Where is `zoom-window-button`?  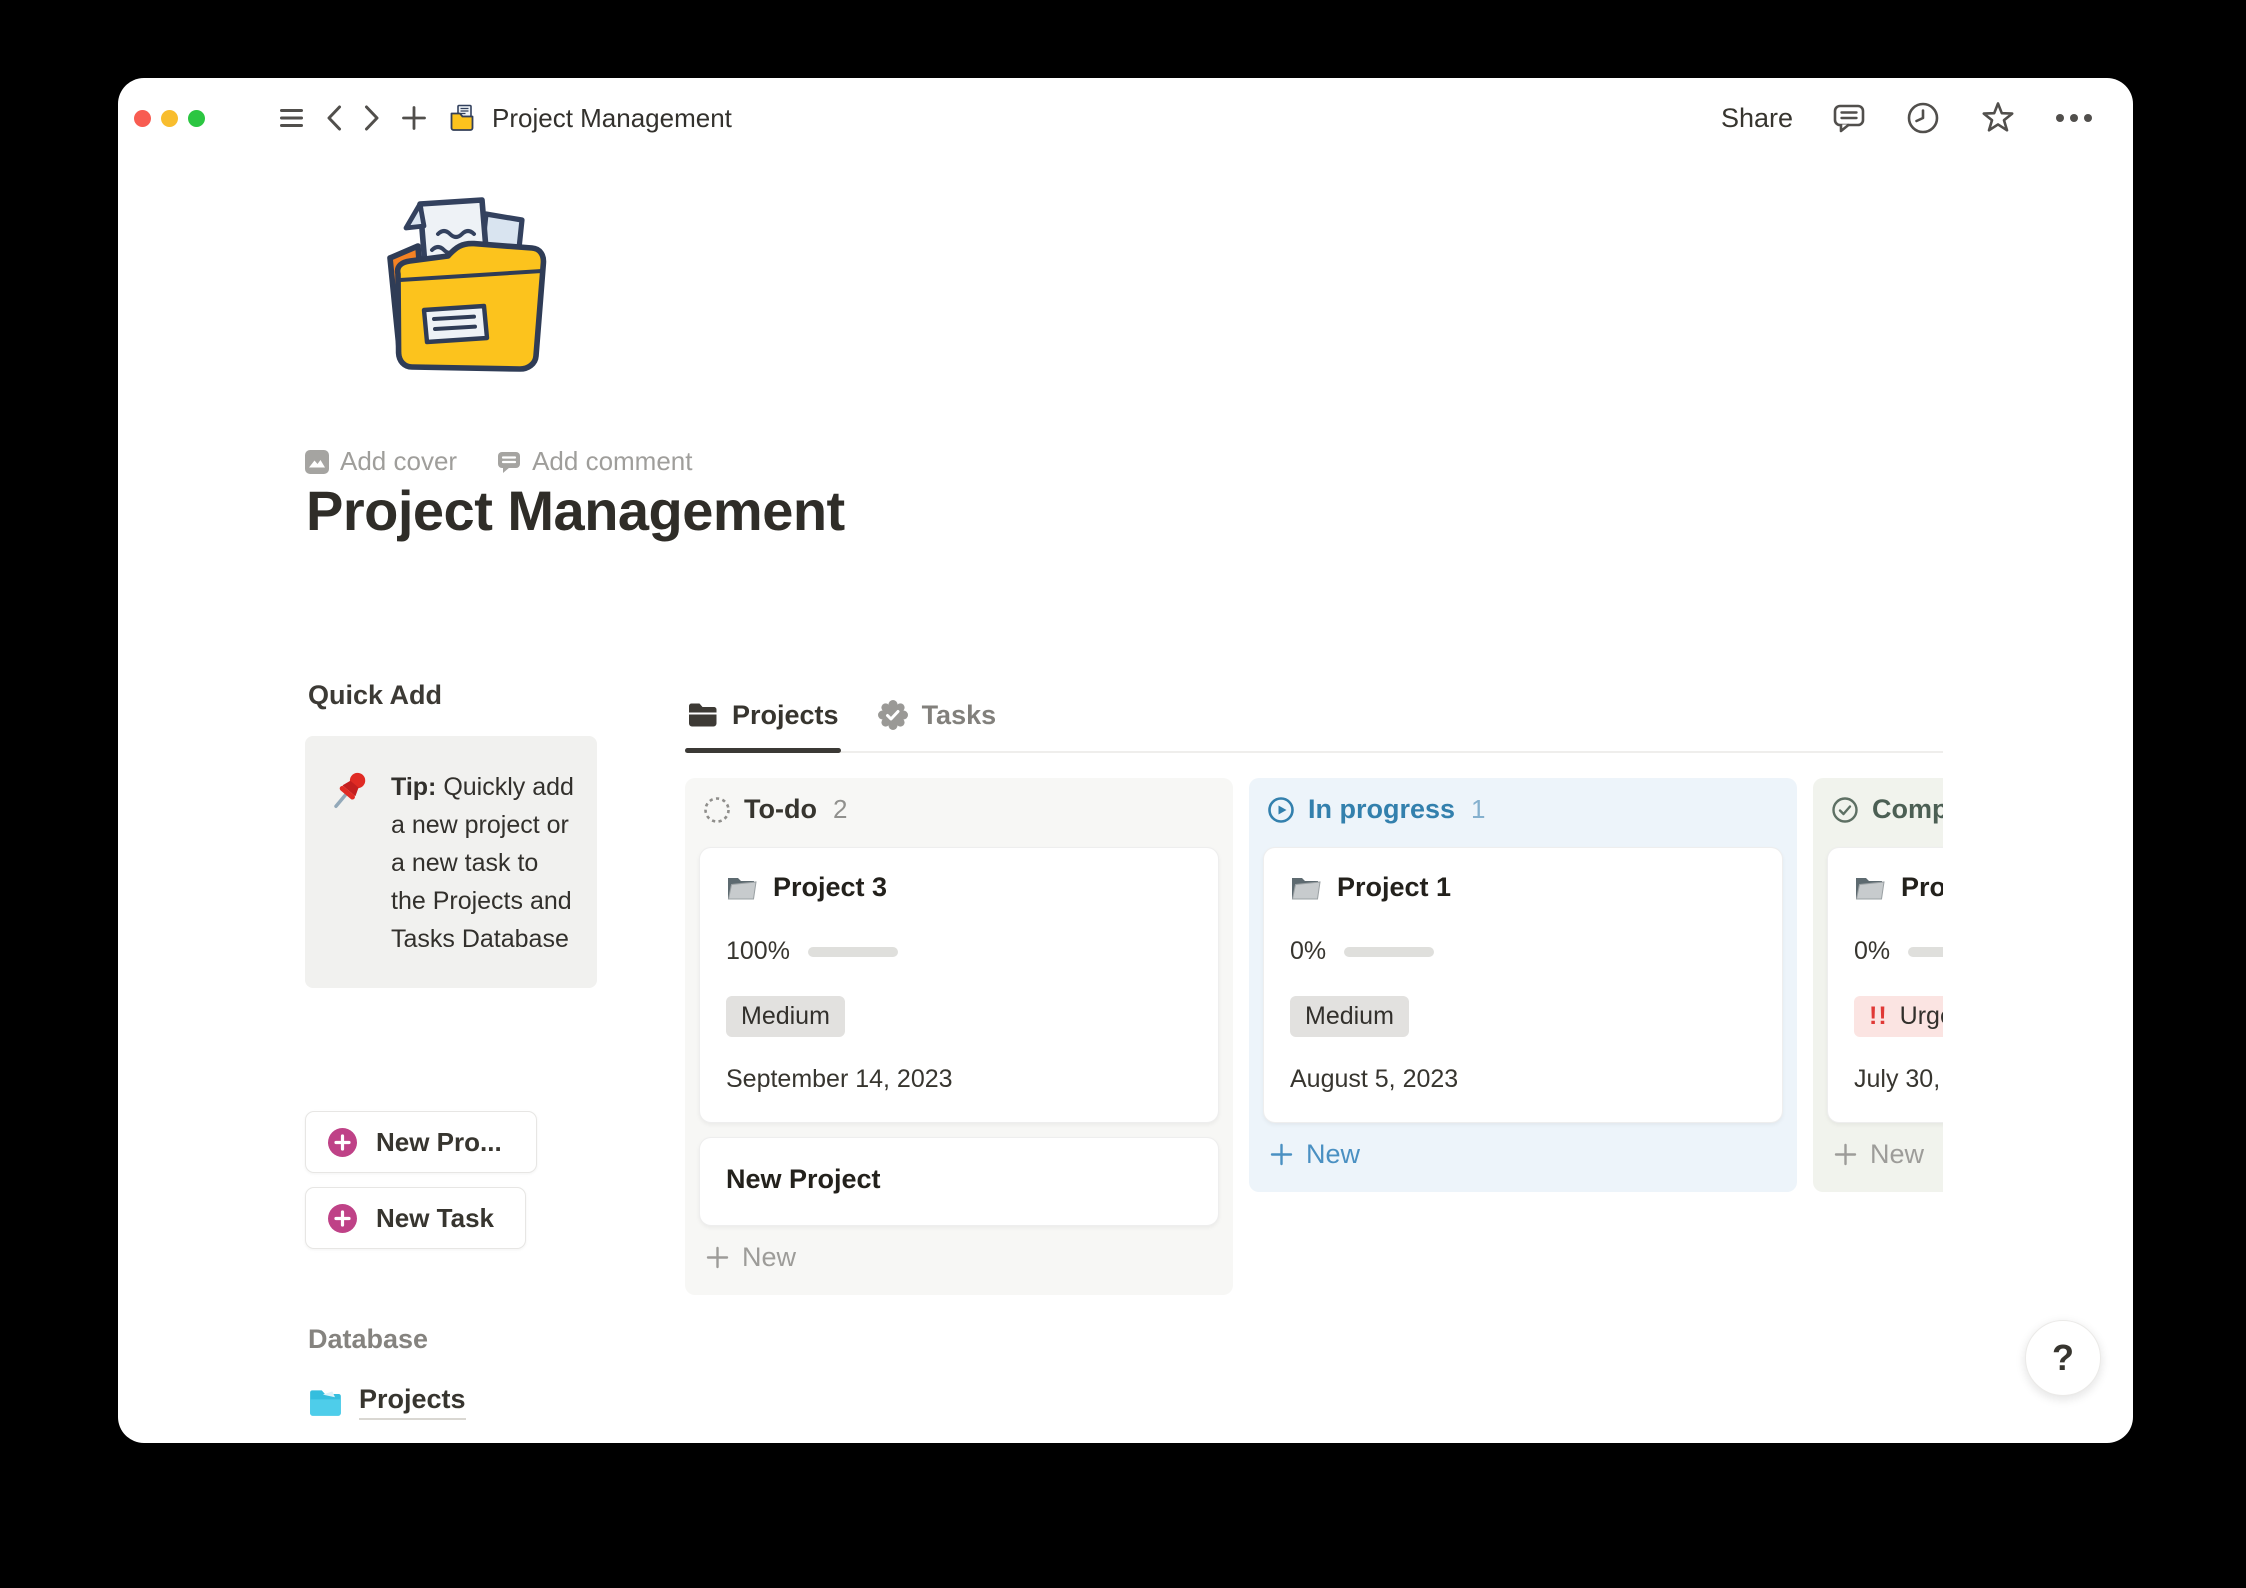 zoom-window-button is located at coordinates (196, 118).